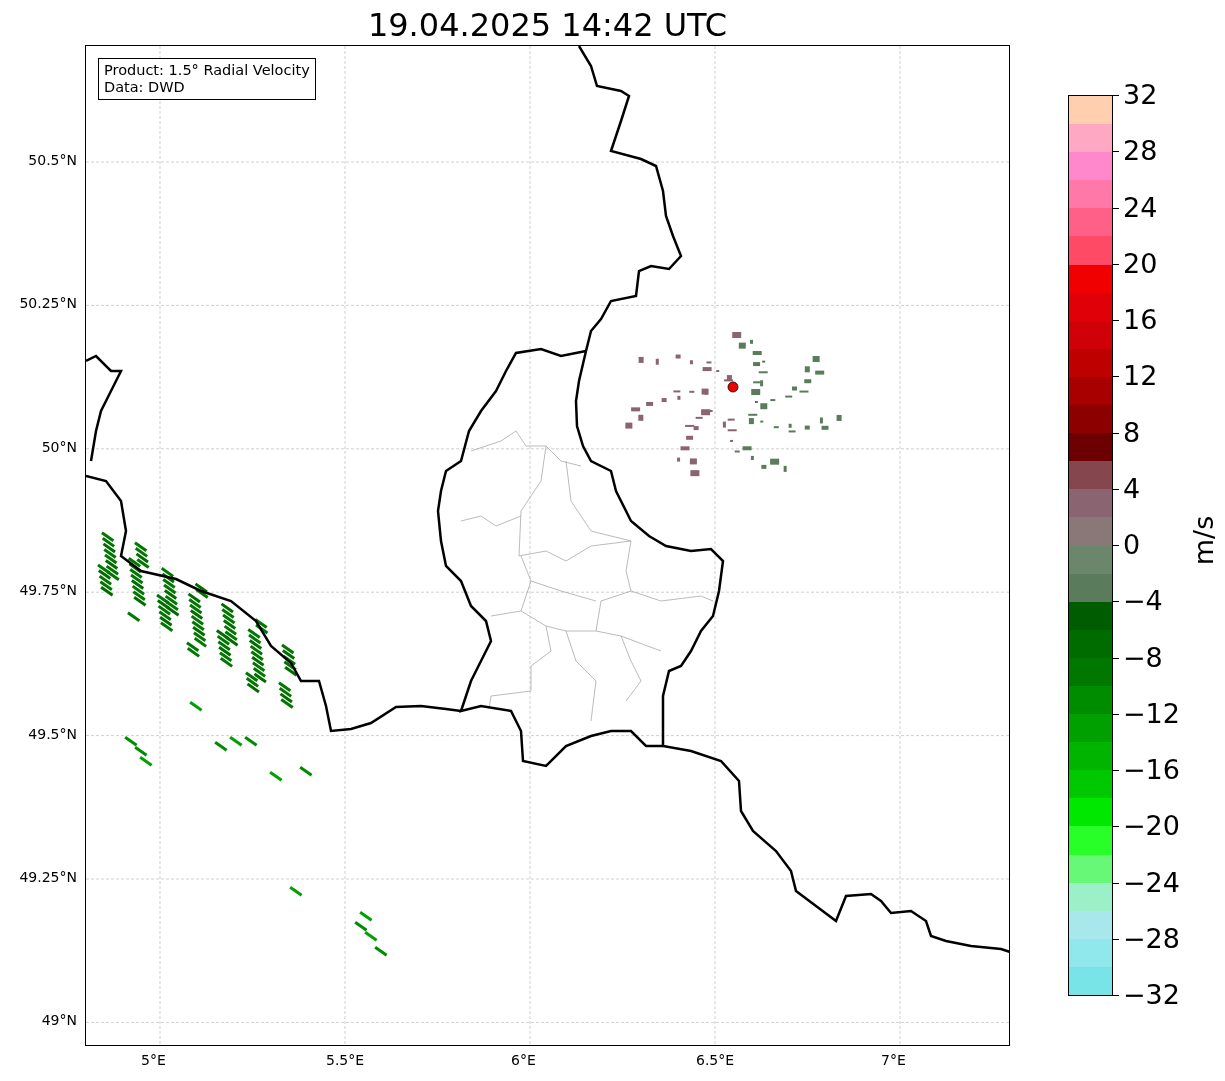 The width and height of the screenshot is (1225, 1081). I want to click on colorbar-tick-label: 28, so click(1140, 151).